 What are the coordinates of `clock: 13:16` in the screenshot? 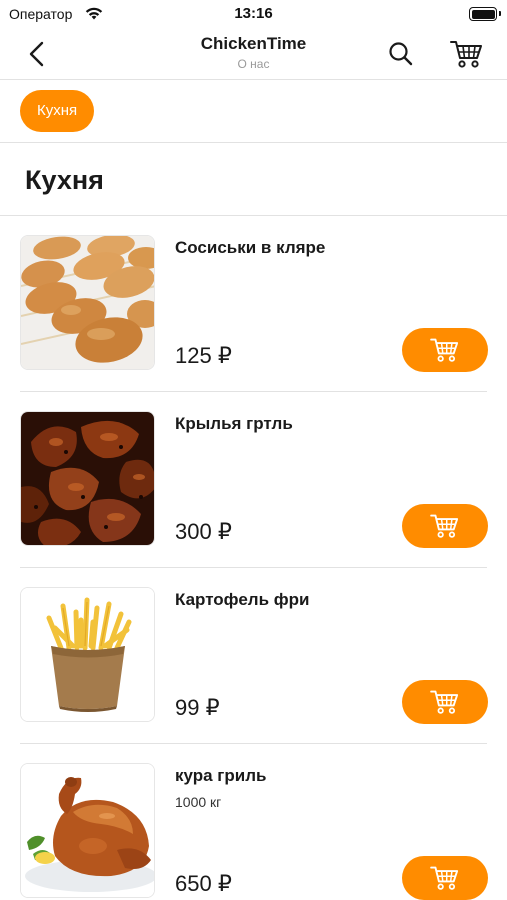 It's located at (253, 13).